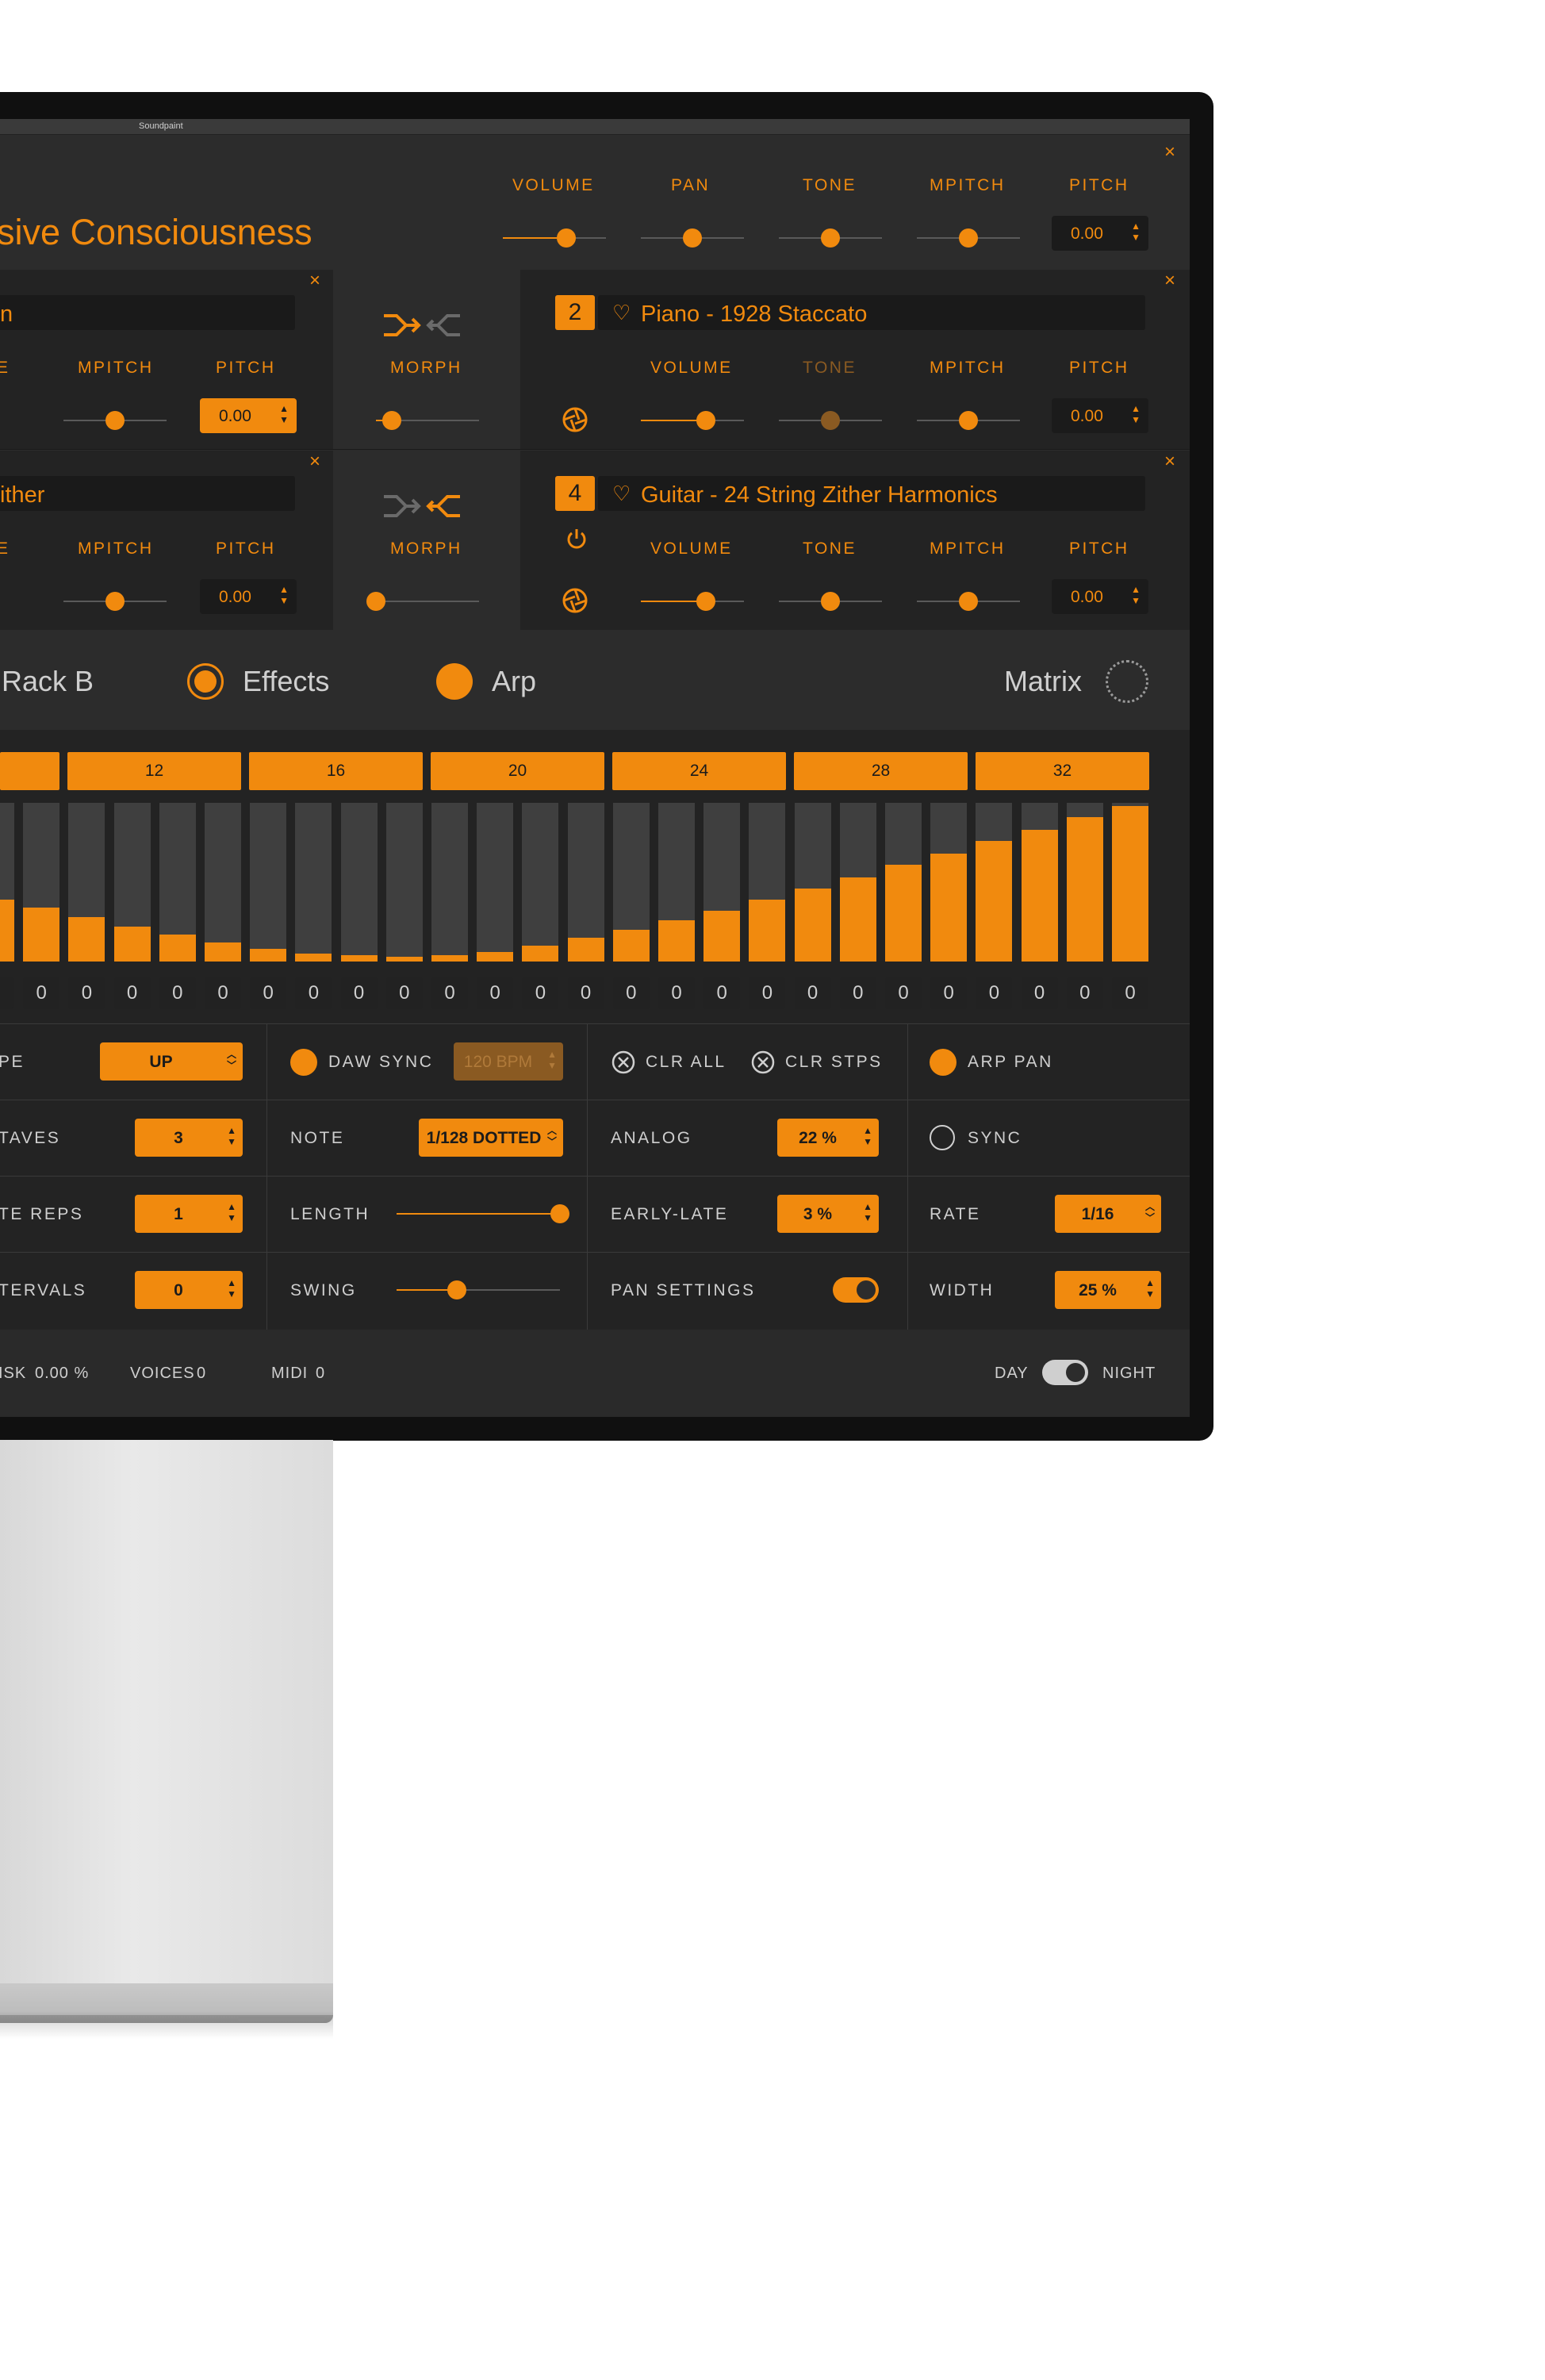 This screenshot has height=2380, width=1545. What do you see at coordinates (147, 312) in the screenshot?
I see `layer-1-name-bar: n` at bounding box center [147, 312].